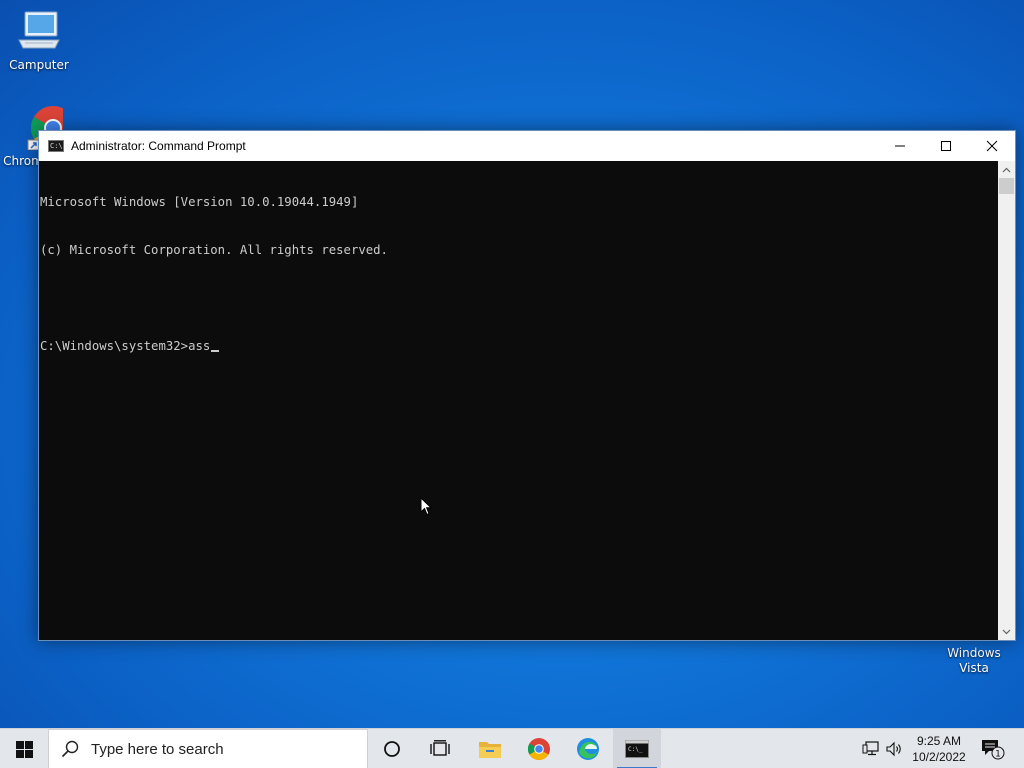 The width and height of the screenshot is (1024, 768). Describe the element at coordinates (1006, 186) in the screenshot. I see `scroll-thumb` at that location.